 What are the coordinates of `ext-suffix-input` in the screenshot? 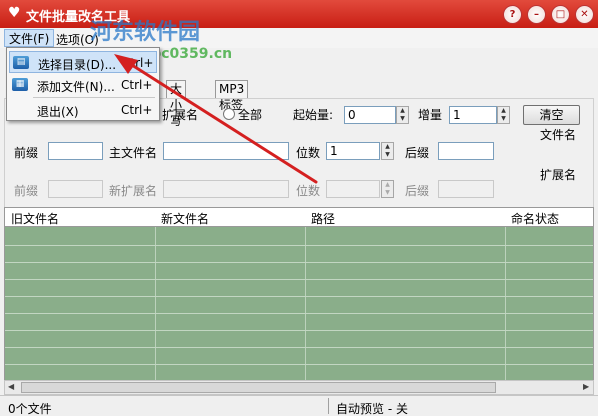 It's located at (466, 189).